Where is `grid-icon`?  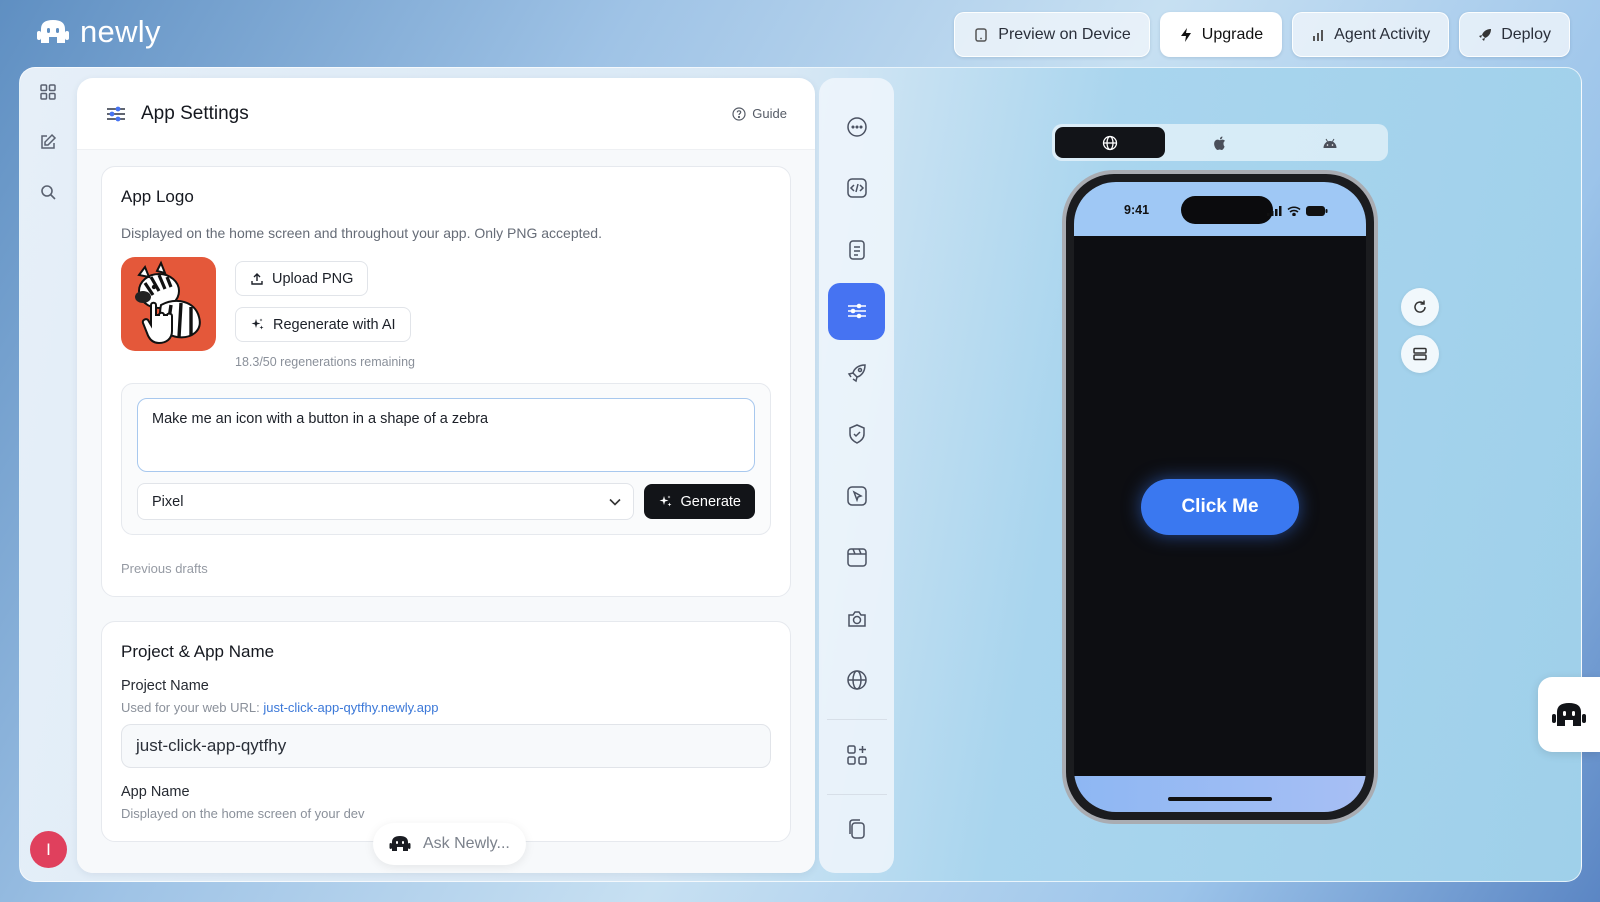 grid-icon is located at coordinates (48, 92).